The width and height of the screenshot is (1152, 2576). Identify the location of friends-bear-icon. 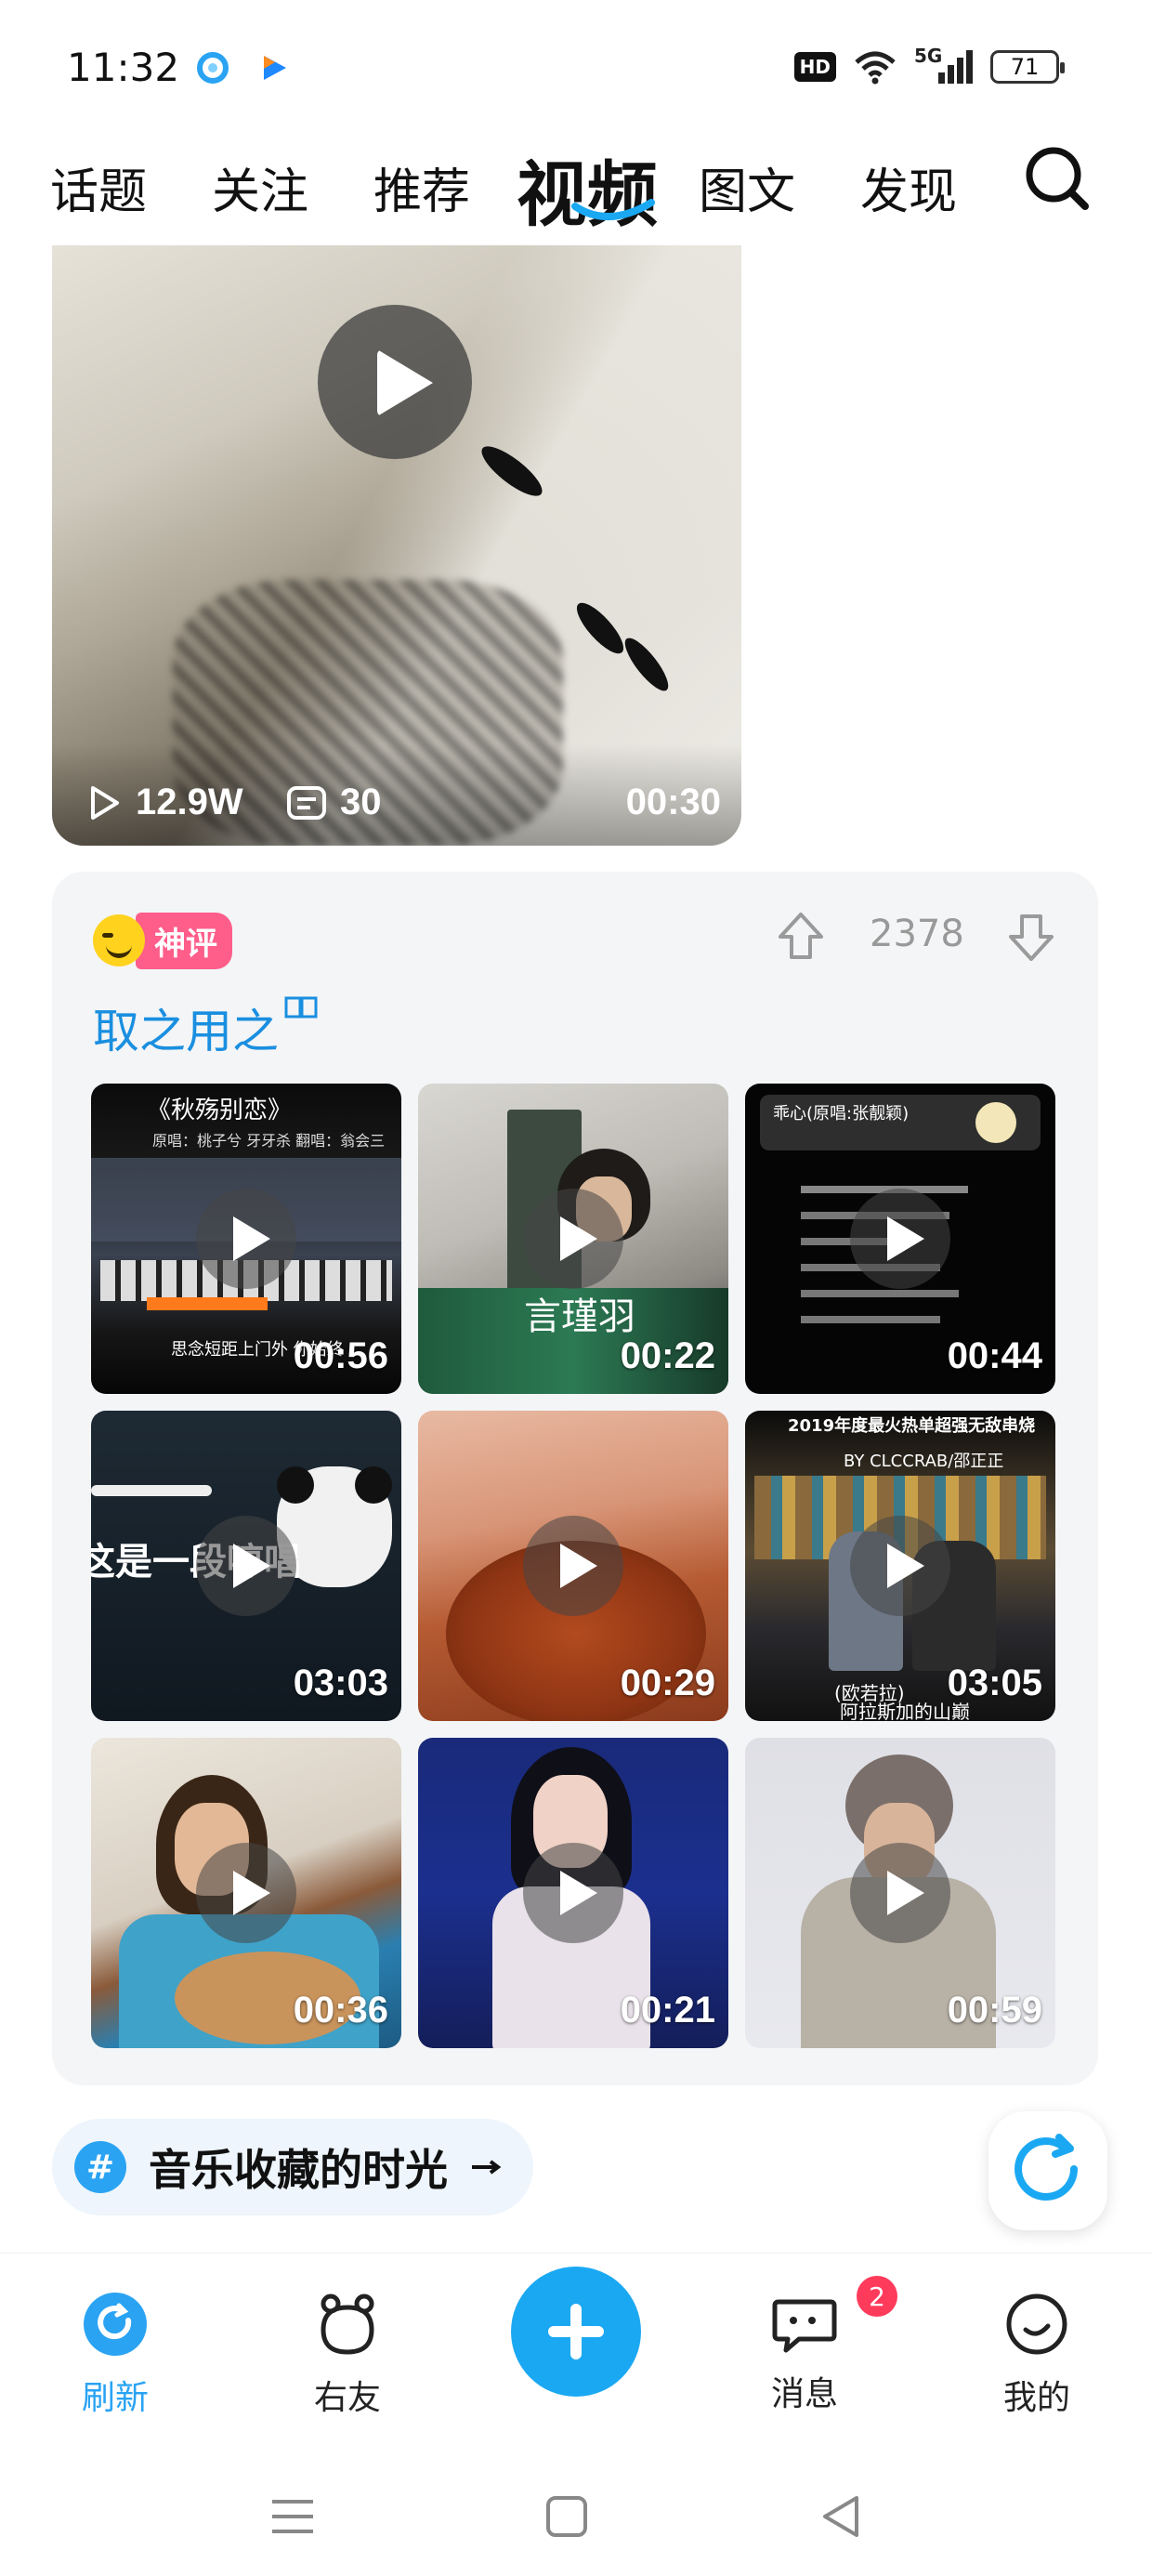
(347, 2324).